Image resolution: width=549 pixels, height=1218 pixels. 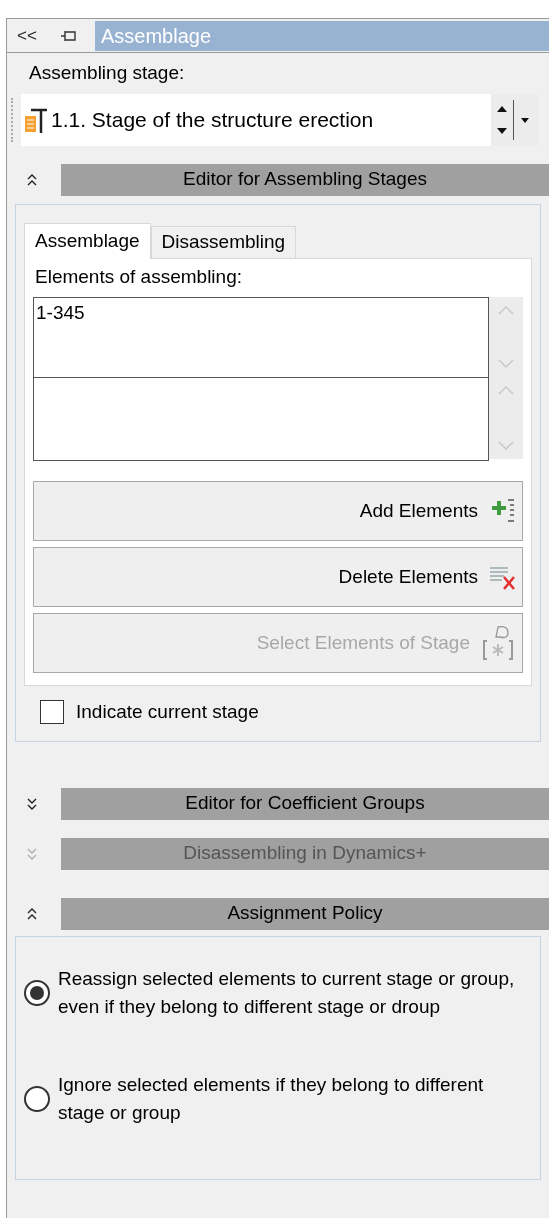 What do you see at coordinates (278, 511) in the screenshot?
I see `action-button: Add Elements` at bounding box center [278, 511].